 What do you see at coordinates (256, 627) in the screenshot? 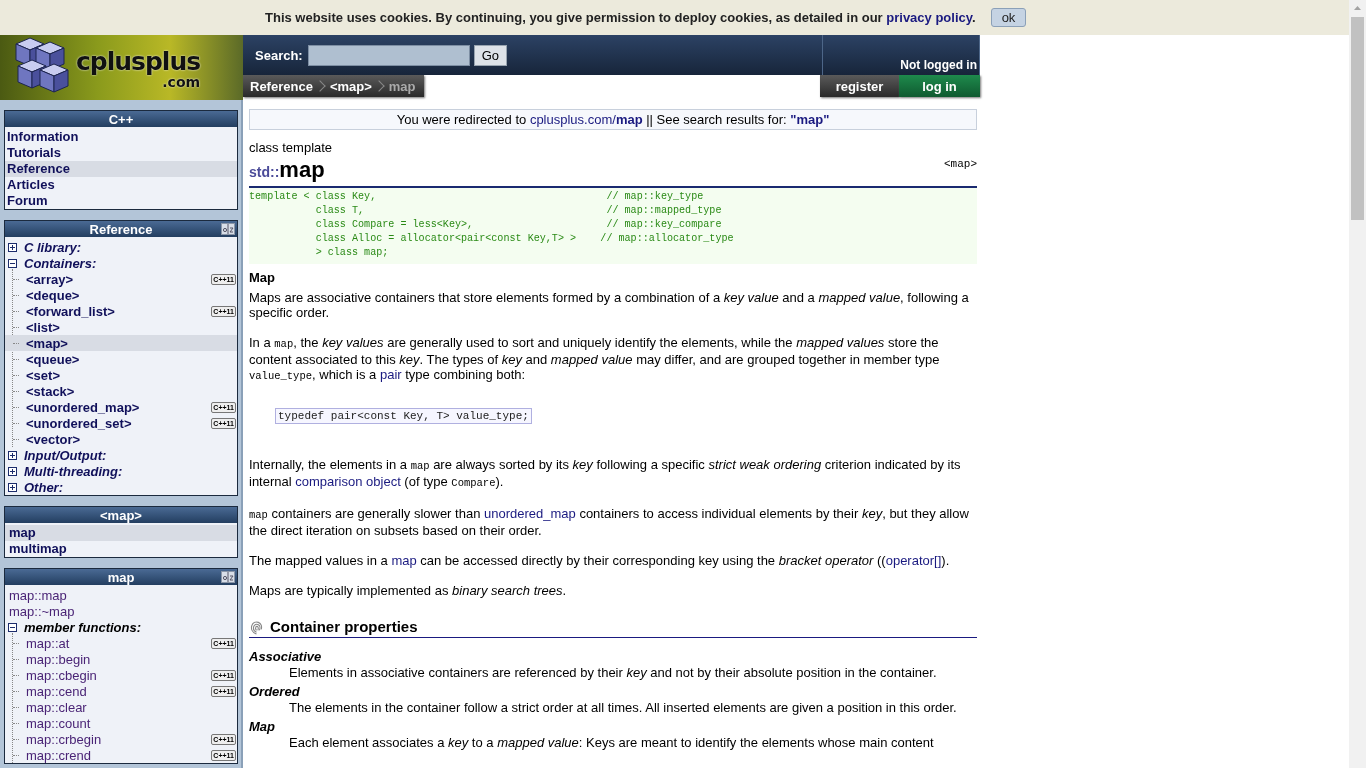
I see `fingerprint-icon` at bounding box center [256, 627].